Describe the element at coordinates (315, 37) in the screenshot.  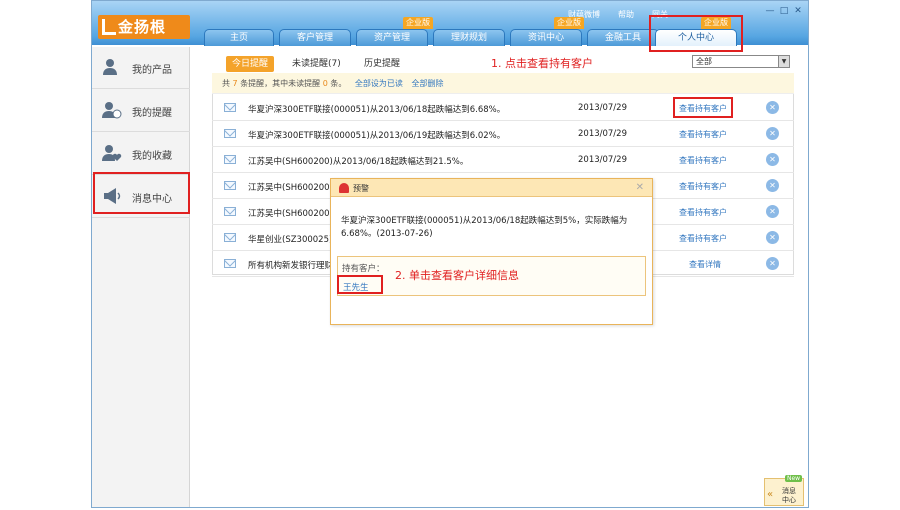
I see `tab-customer-management: 客户管理` at that location.